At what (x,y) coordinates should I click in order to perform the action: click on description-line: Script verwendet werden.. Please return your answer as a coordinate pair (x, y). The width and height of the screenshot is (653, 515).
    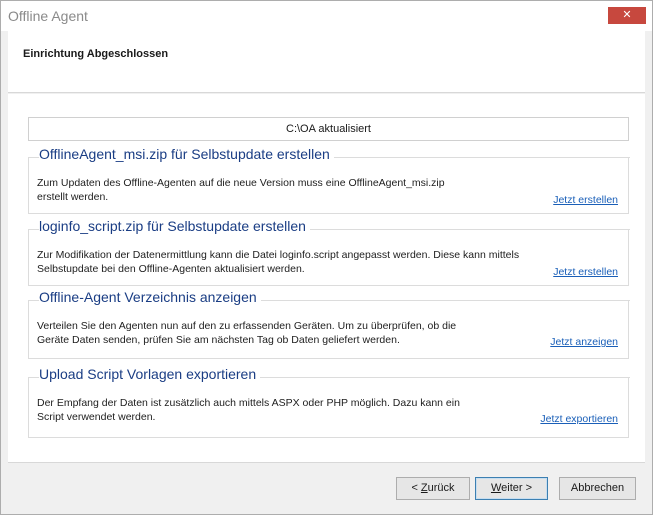
    Looking at the image, I should click on (96, 417).